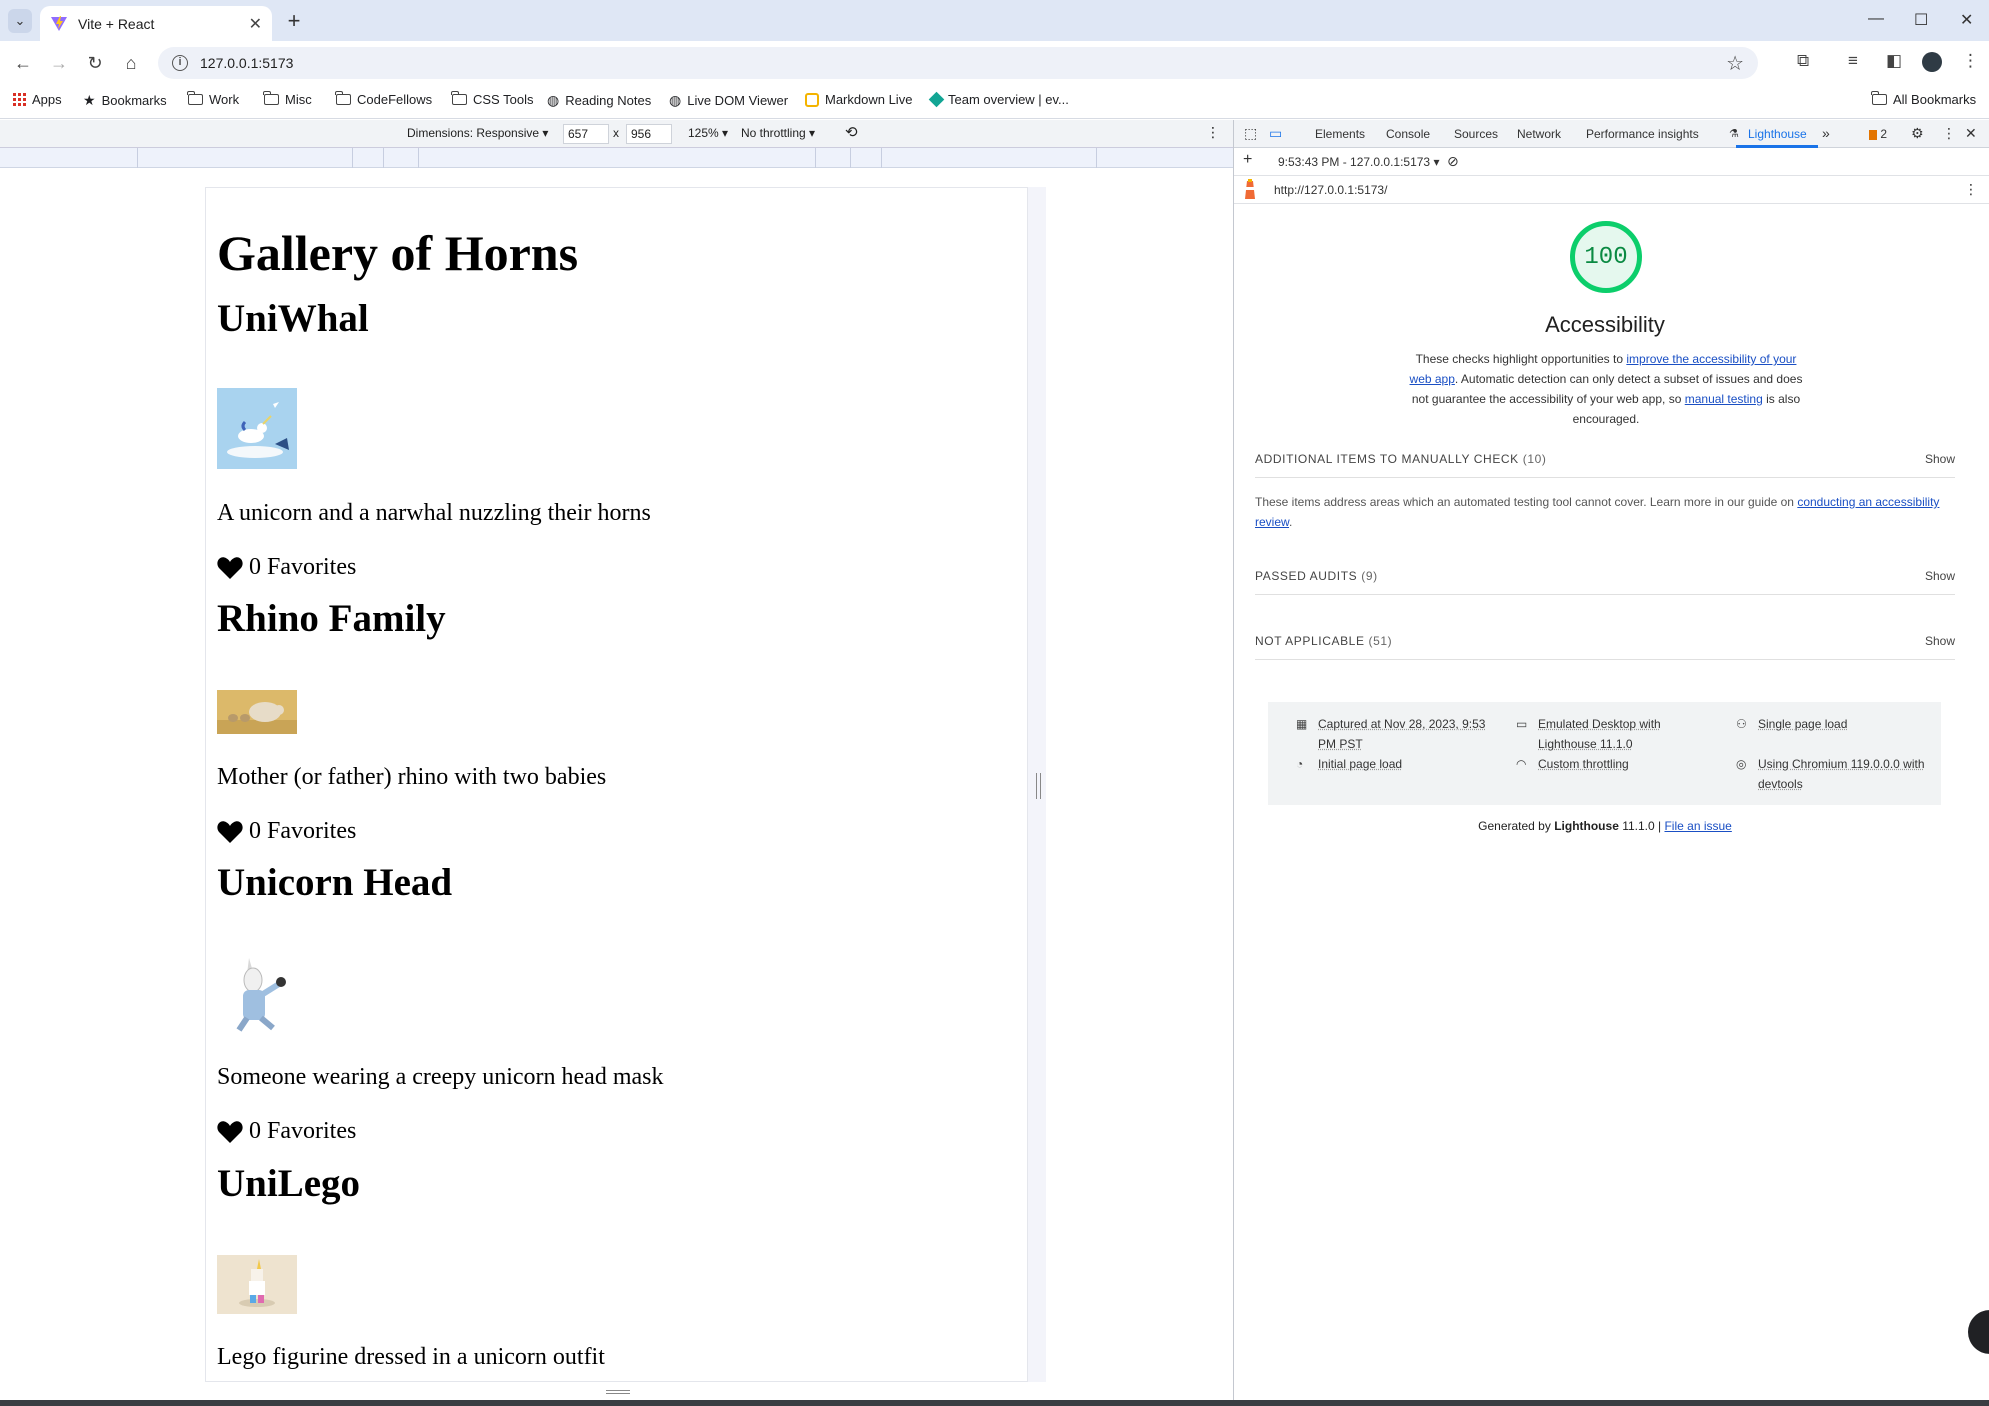  I want to click on tab-network: Network, so click(1539, 134).